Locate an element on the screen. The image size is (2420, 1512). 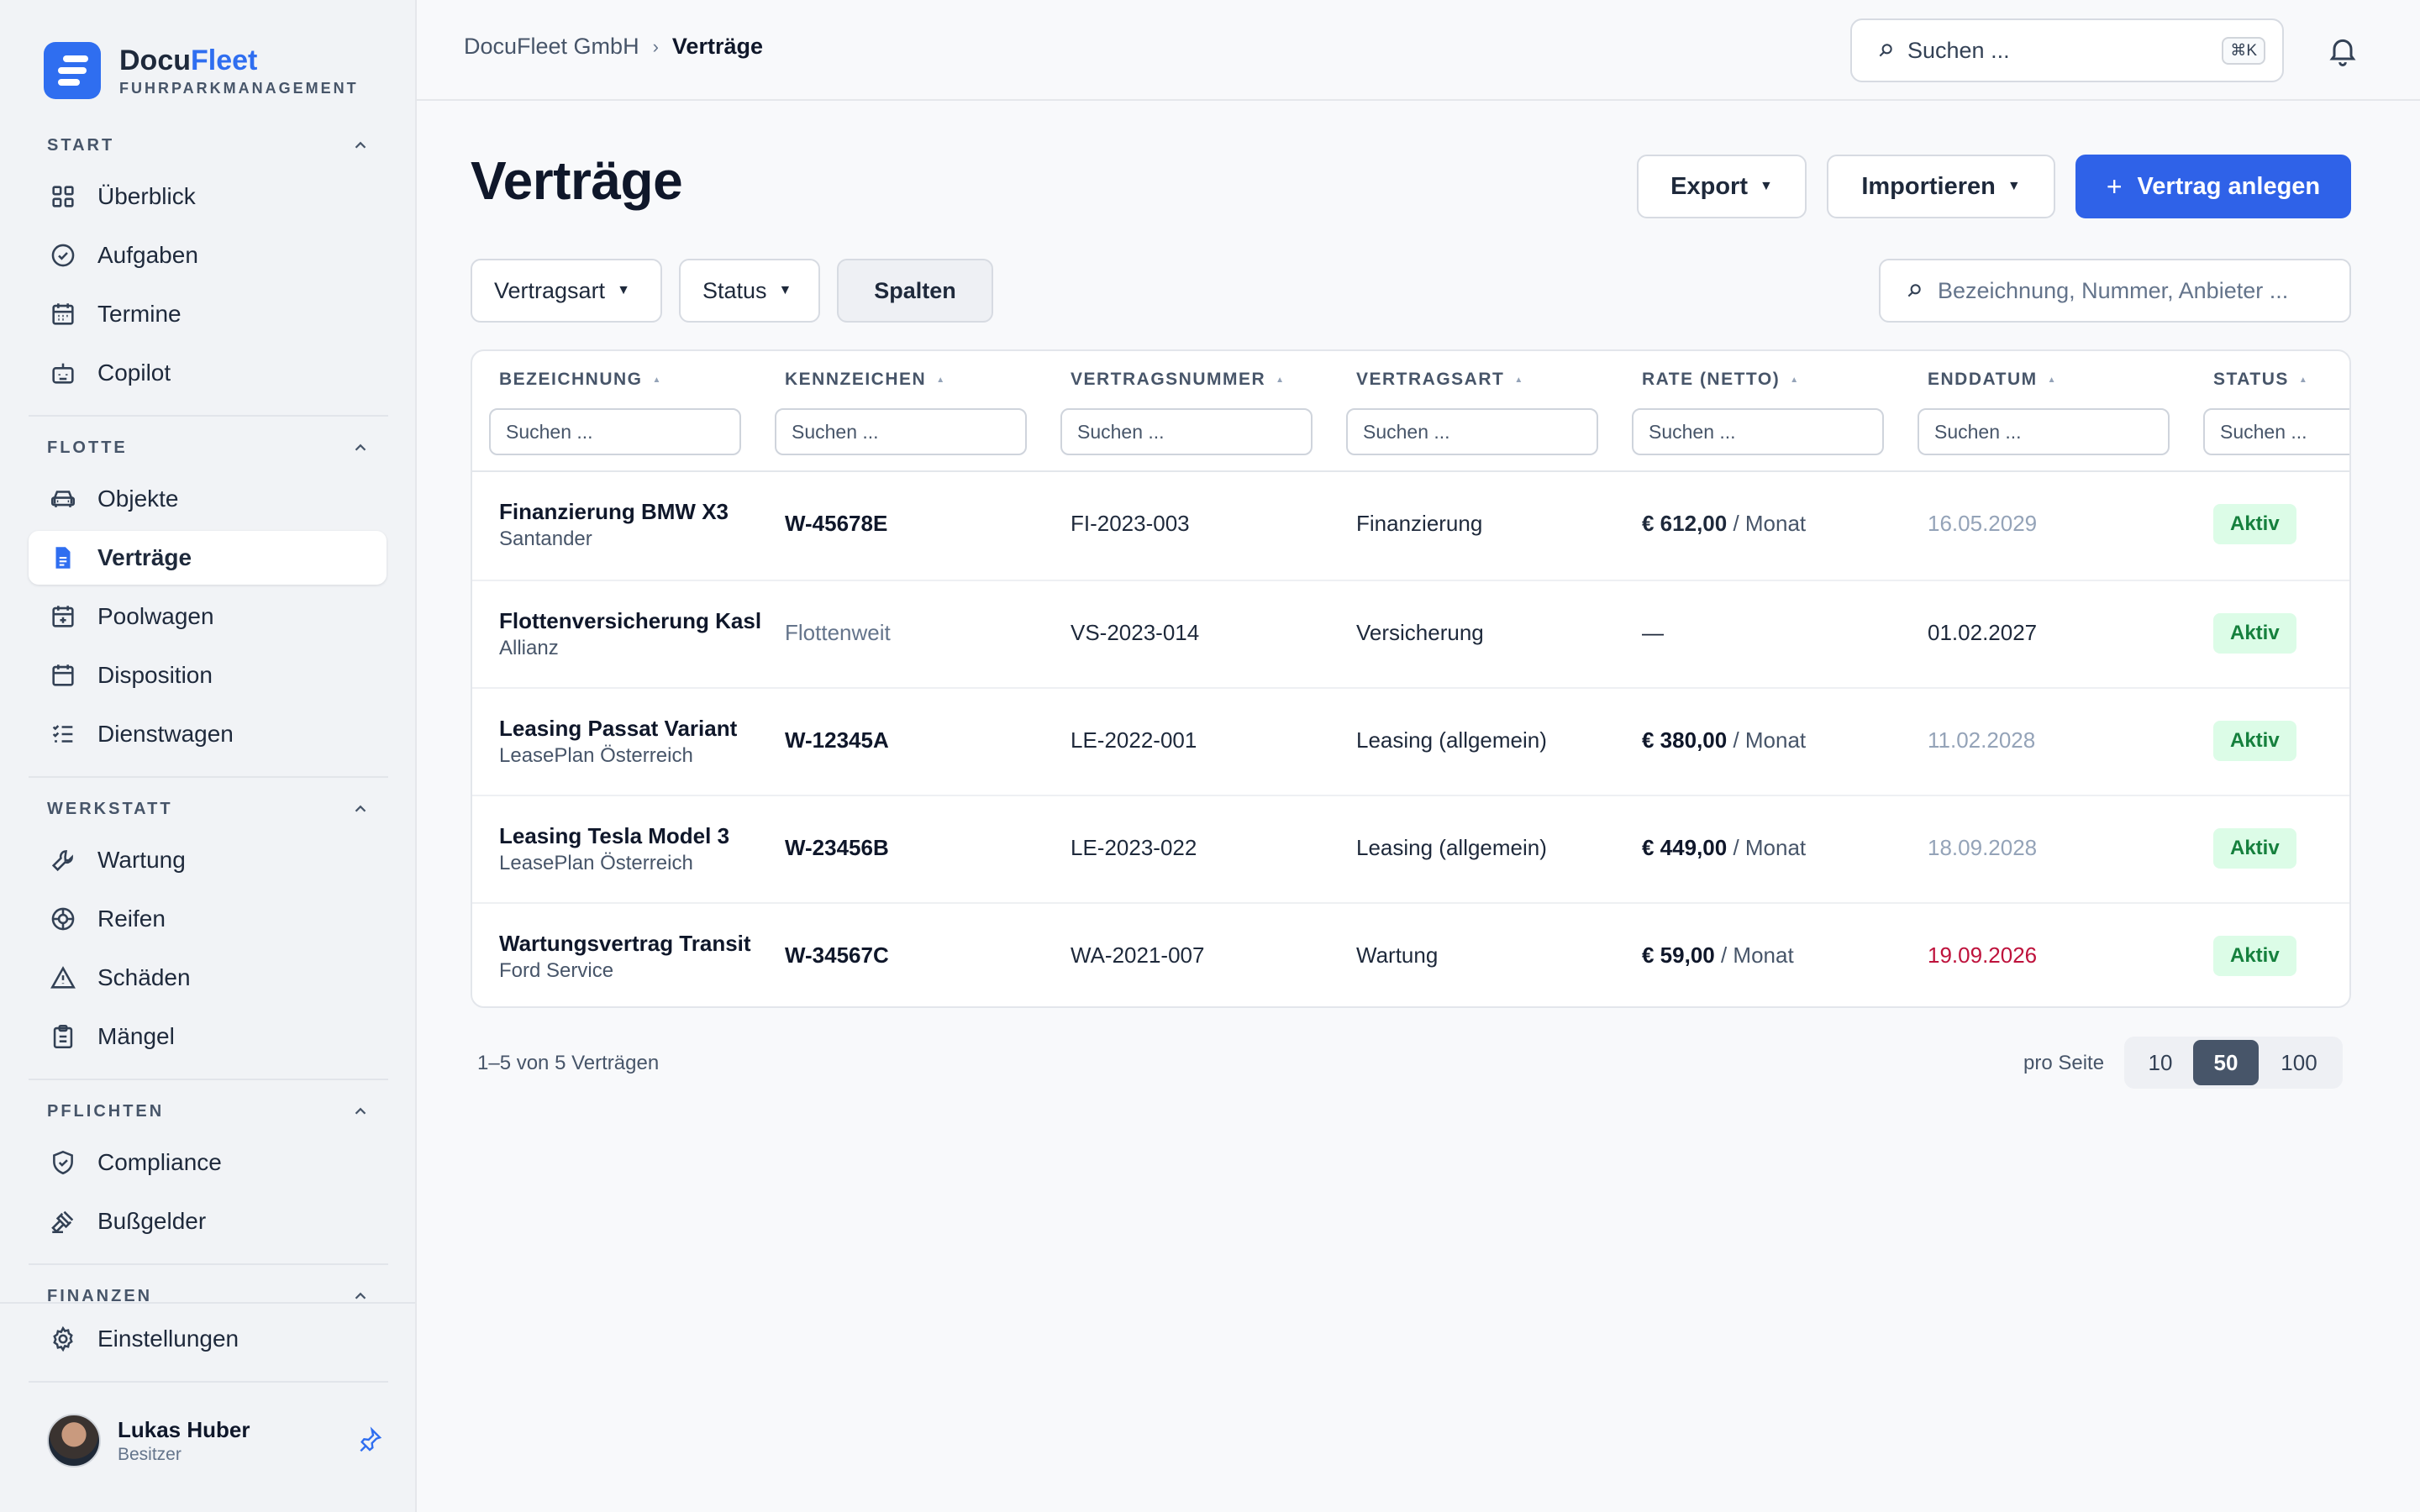
sidebar-item-disposition: Disposition is located at coordinates (208, 675).